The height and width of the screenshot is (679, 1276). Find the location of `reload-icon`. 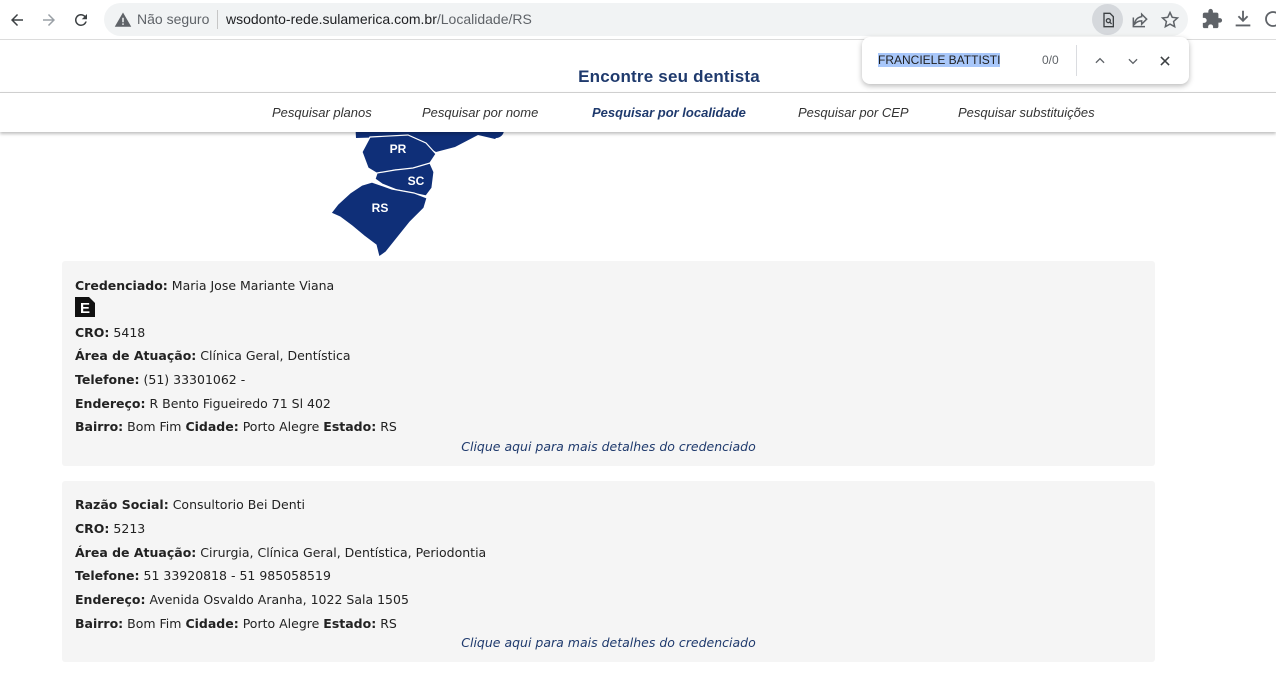

reload-icon is located at coordinates (80, 19).